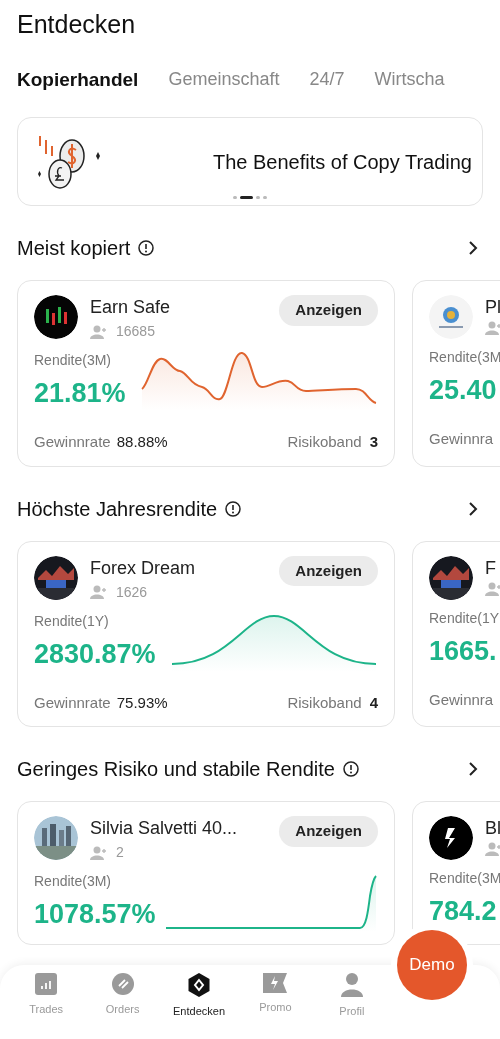  I want to click on page-title: Entdecken, so click(76, 24).